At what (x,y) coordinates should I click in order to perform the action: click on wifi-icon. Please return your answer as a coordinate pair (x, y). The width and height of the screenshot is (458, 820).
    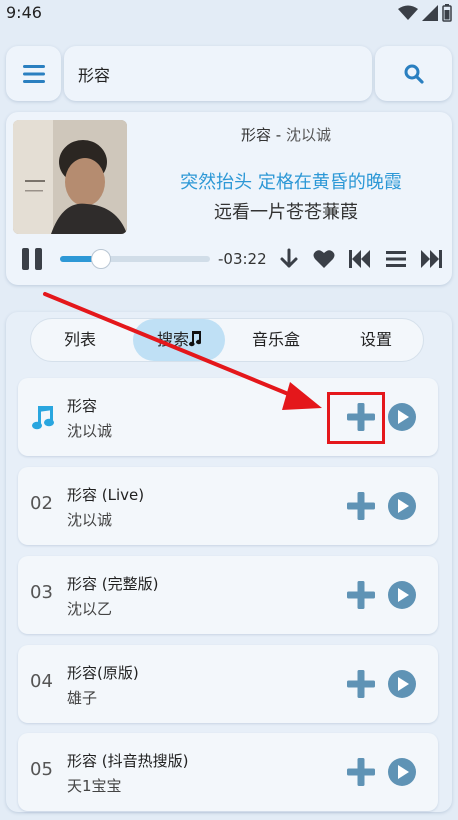
    Looking at the image, I should click on (408, 12).